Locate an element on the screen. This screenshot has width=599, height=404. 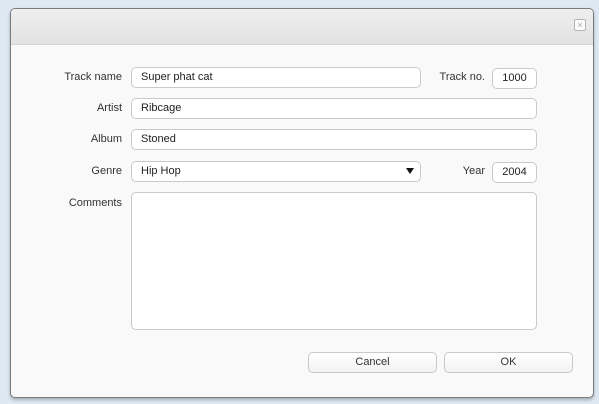
year-input: 2004 is located at coordinates (514, 172).